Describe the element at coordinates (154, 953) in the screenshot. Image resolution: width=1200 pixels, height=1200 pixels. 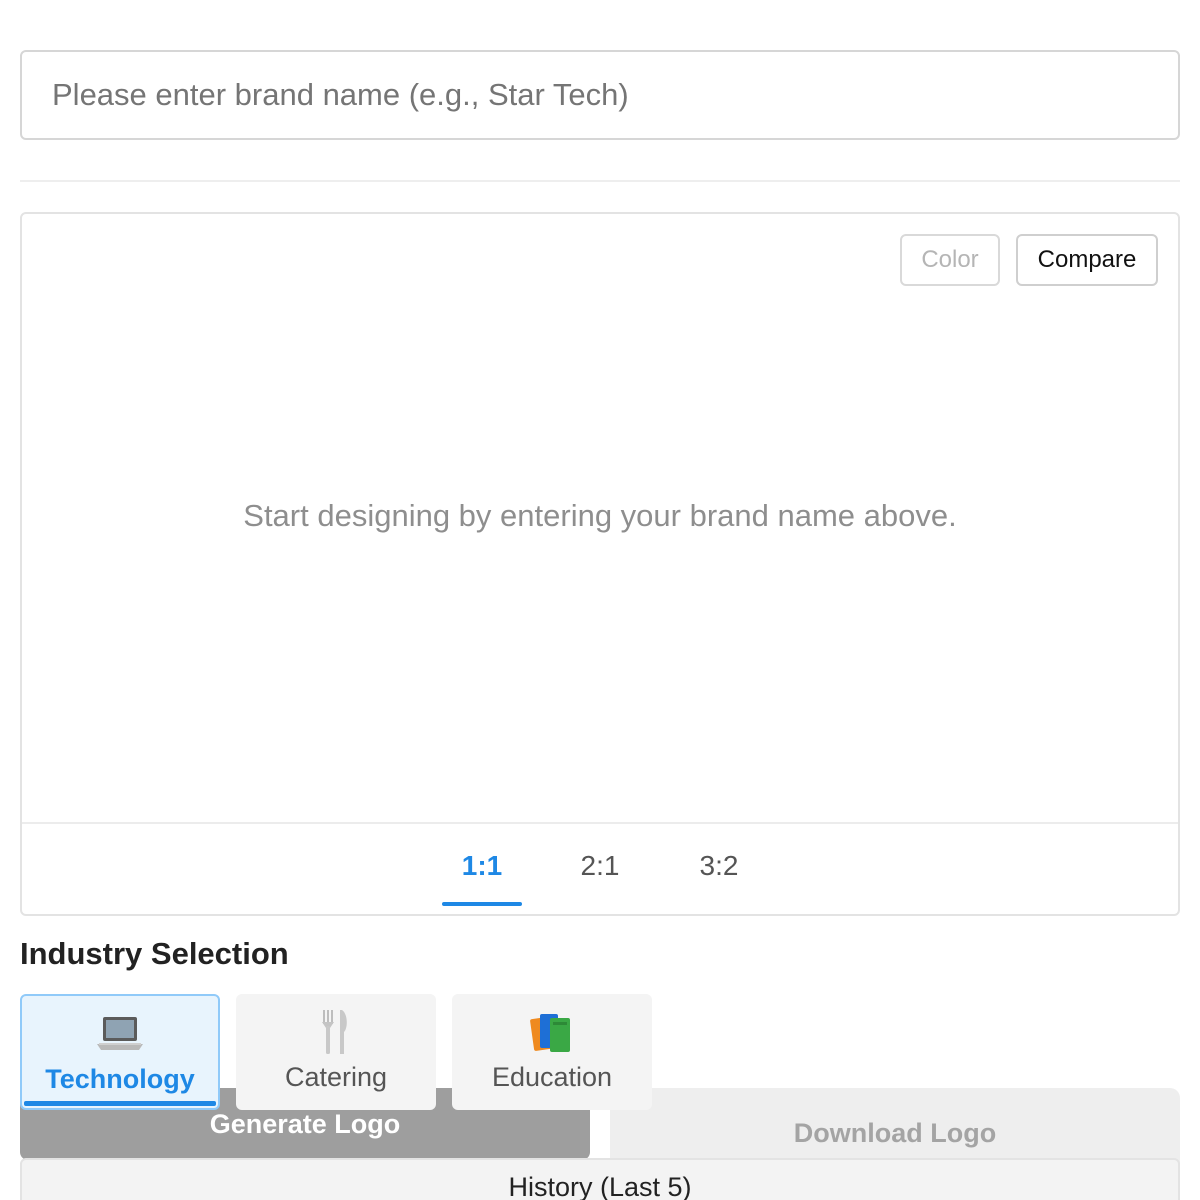
I see `industry-section-title: Industry Selection` at that location.